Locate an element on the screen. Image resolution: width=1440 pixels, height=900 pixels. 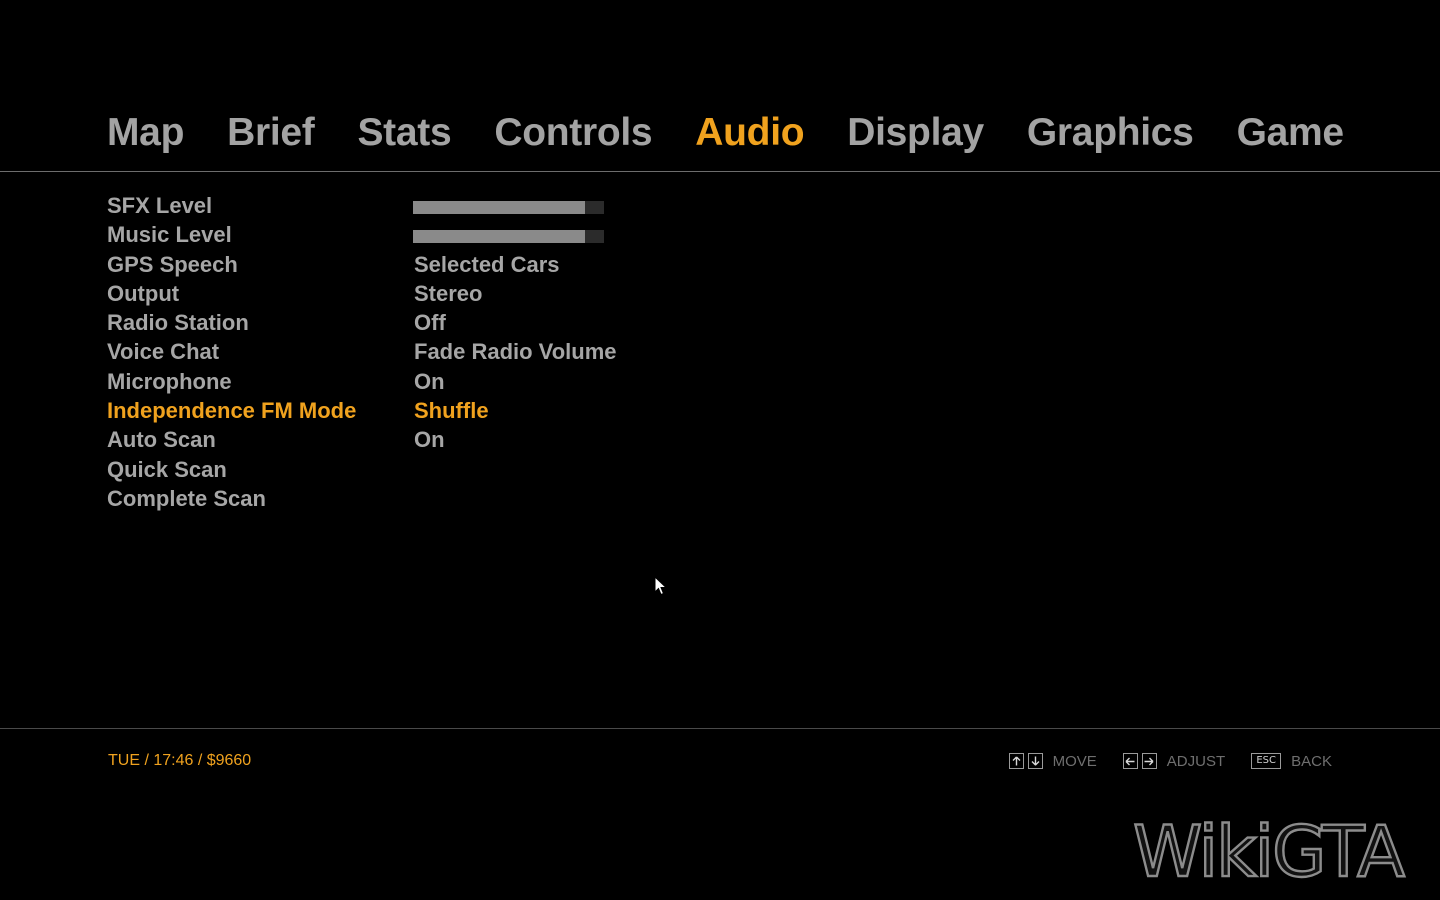
setting-label: Voice Chat is located at coordinates (163, 352).